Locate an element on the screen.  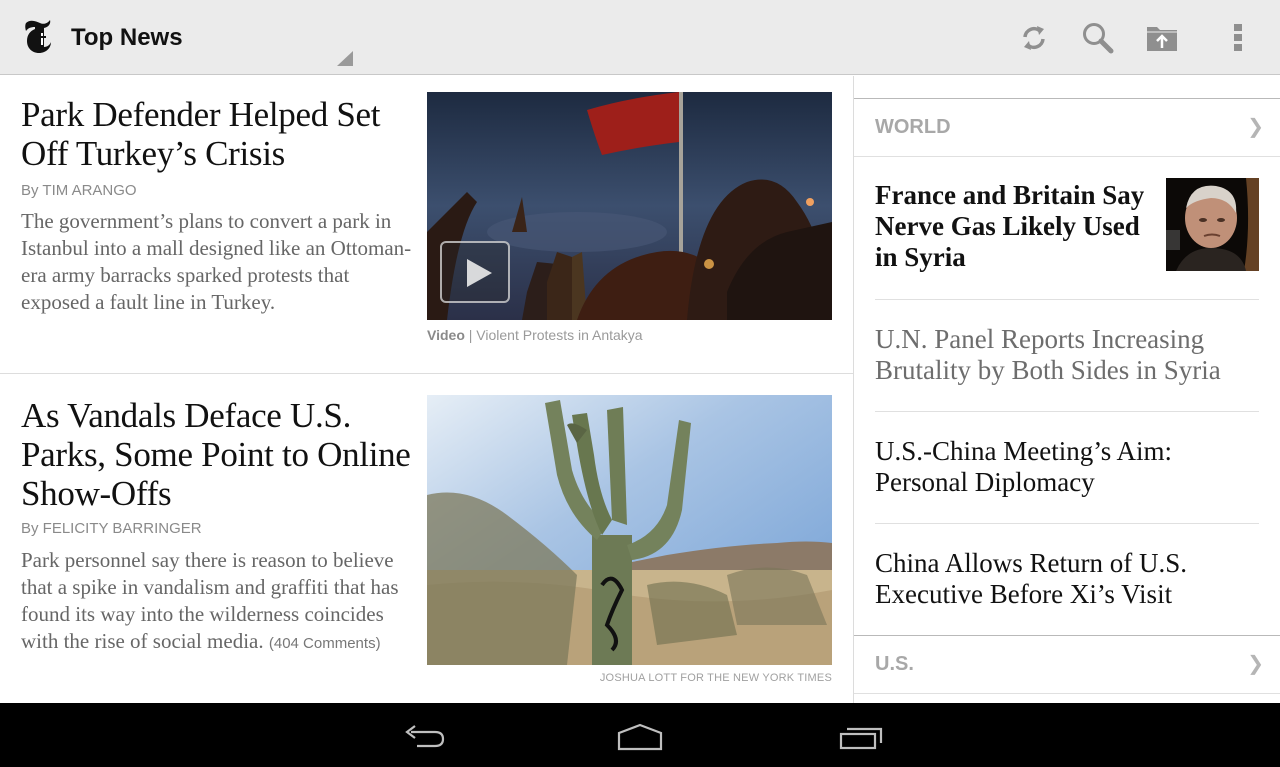
back-button is located at coordinates (424, 737).